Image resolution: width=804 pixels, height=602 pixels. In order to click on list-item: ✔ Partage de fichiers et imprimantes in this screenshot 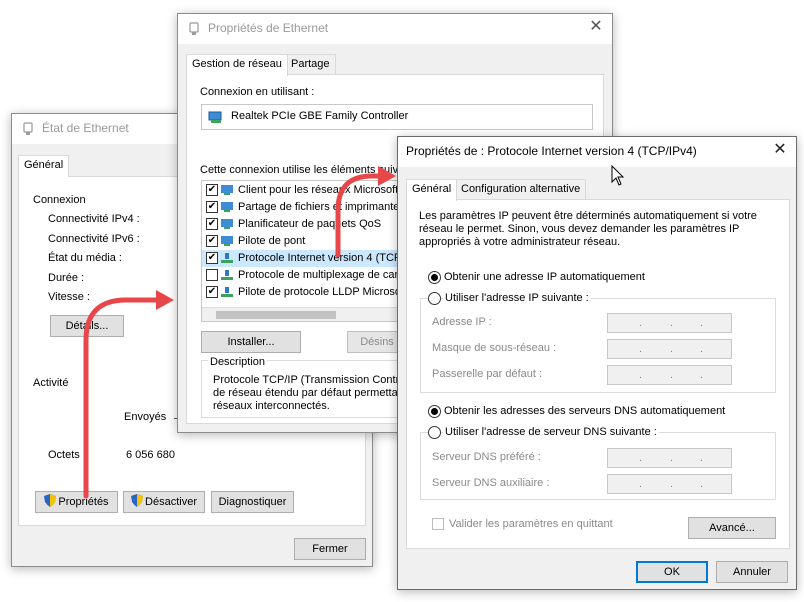, I will do `click(301, 207)`.